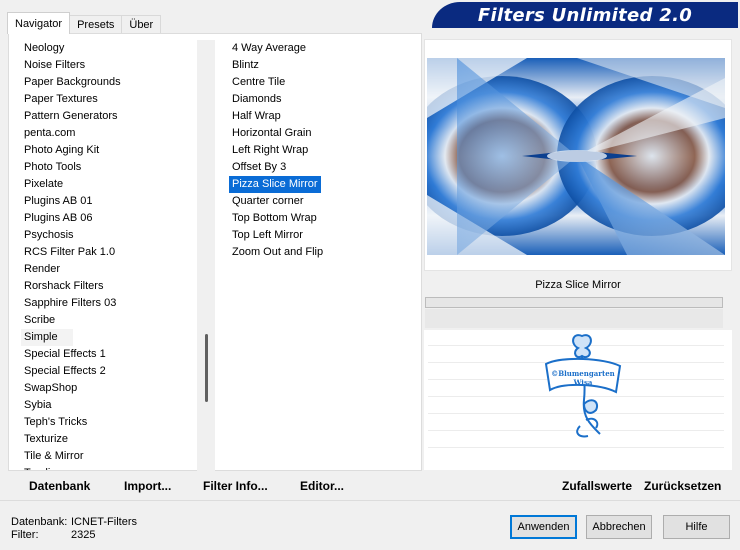  What do you see at coordinates (113, 388) in the screenshot?
I see `category-item: SwapShop` at bounding box center [113, 388].